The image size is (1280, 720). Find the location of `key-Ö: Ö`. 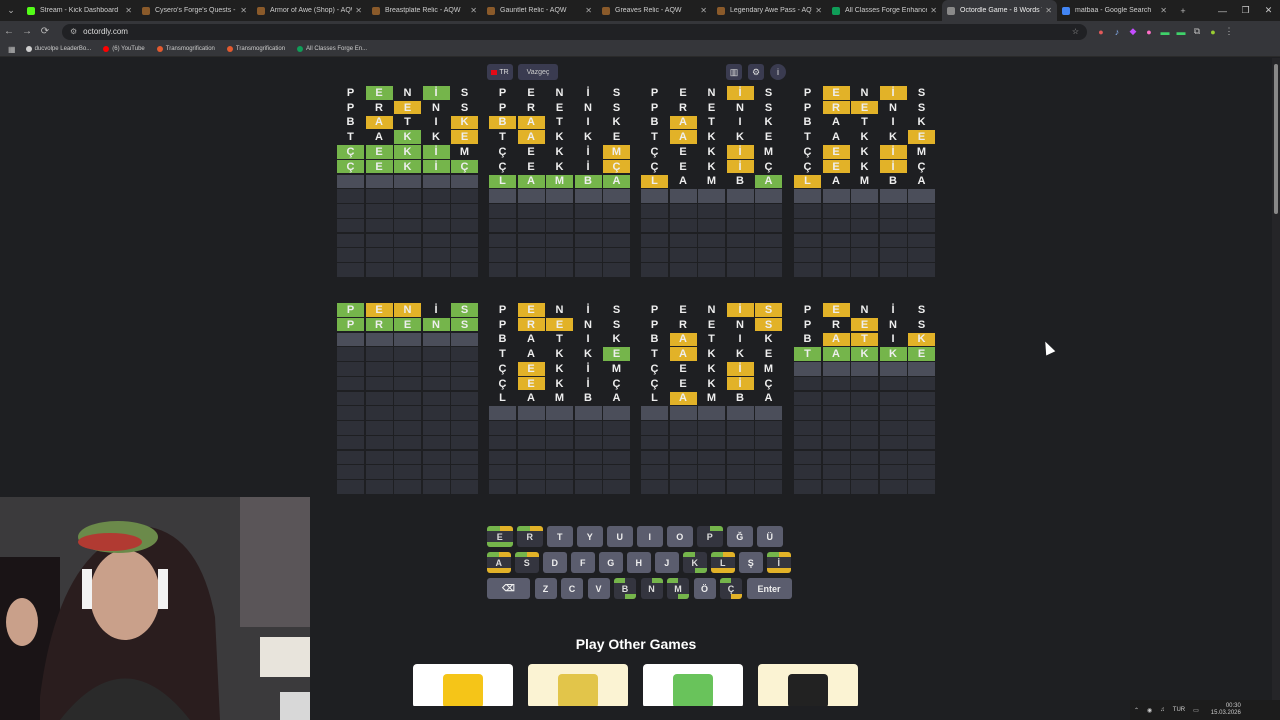

key-Ö: Ö is located at coordinates (704, 588).